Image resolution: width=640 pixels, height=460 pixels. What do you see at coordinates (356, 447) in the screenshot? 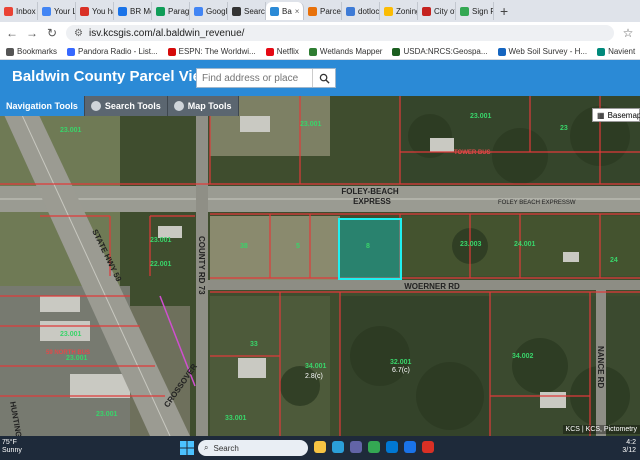
I see `teams-icon` at bounding box center [356, 447].